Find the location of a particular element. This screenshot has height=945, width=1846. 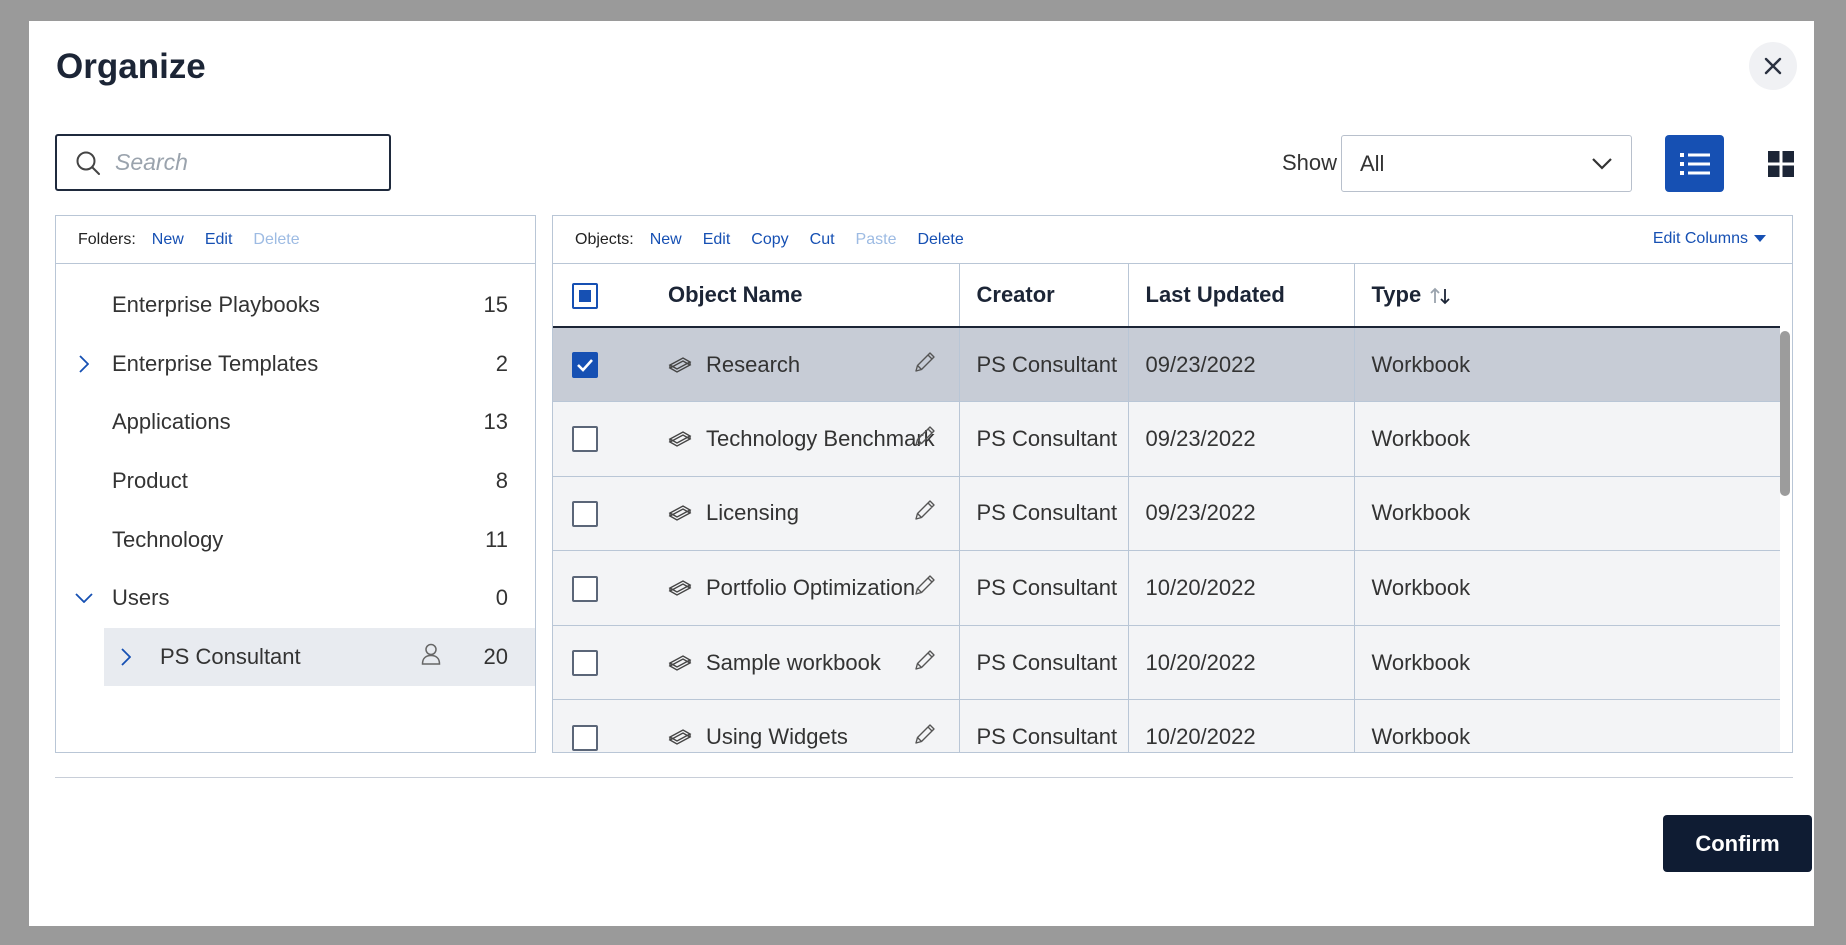

sort-icon is located at coordinates (1440, 296).